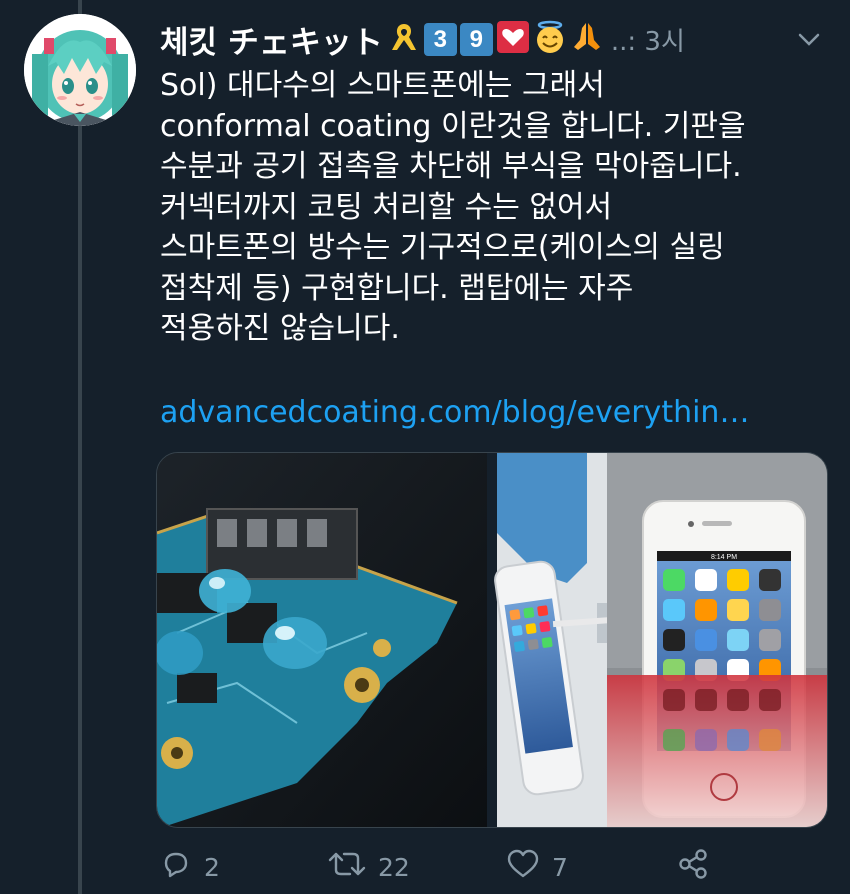 This screenshot has height=894, width=850. Describe the element at coordinates (587, 39) in the screenshot. I see `praying-hands-icon` at that location.